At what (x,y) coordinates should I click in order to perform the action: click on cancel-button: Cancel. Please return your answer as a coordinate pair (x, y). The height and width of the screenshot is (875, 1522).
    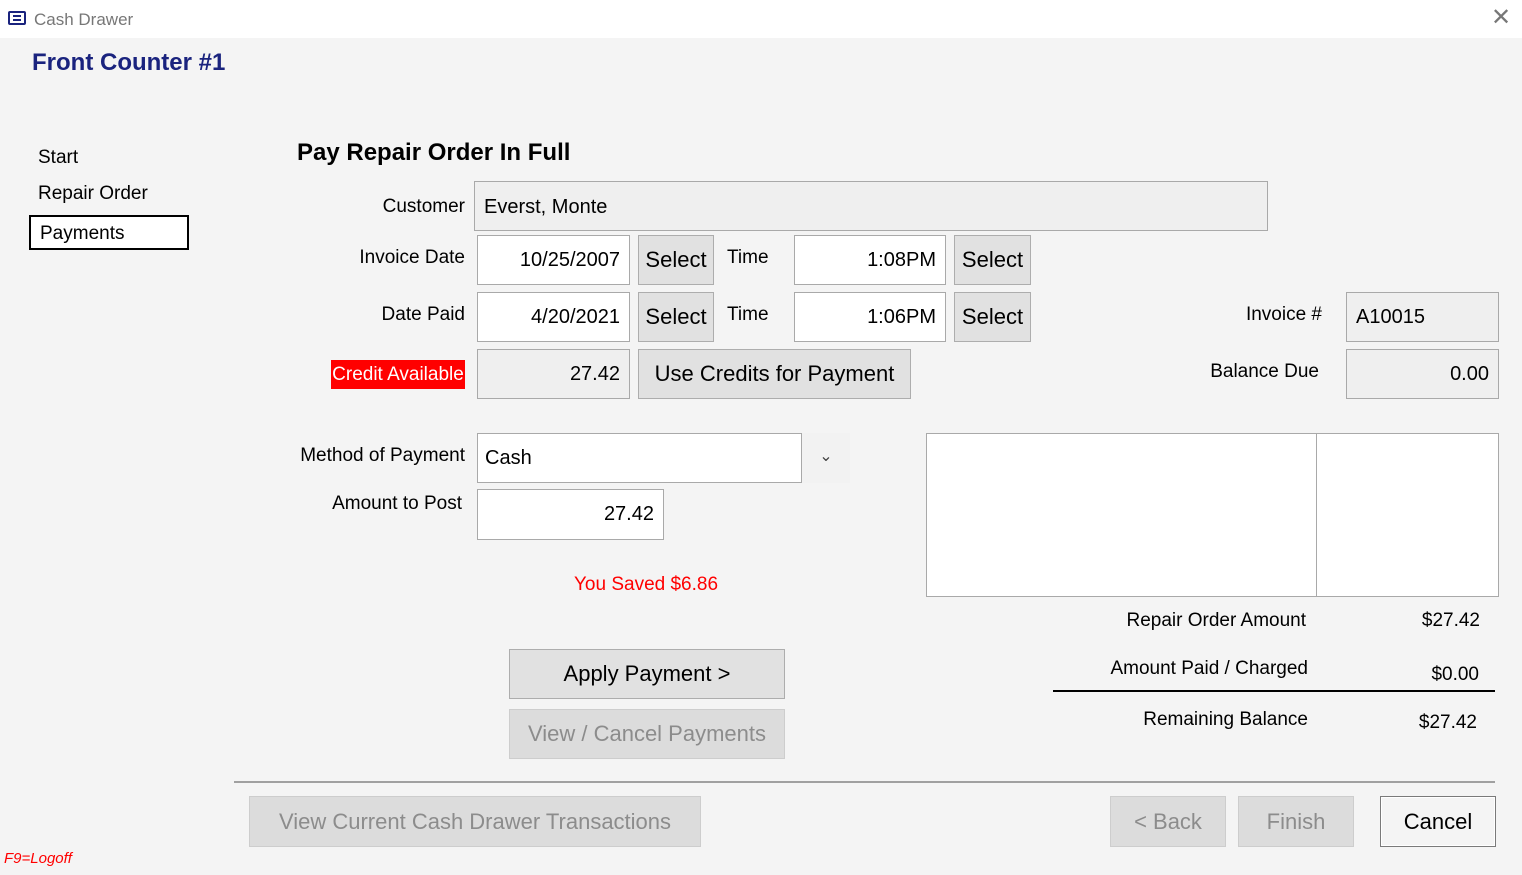
    Looking at the image, I should click on (1438, 821).